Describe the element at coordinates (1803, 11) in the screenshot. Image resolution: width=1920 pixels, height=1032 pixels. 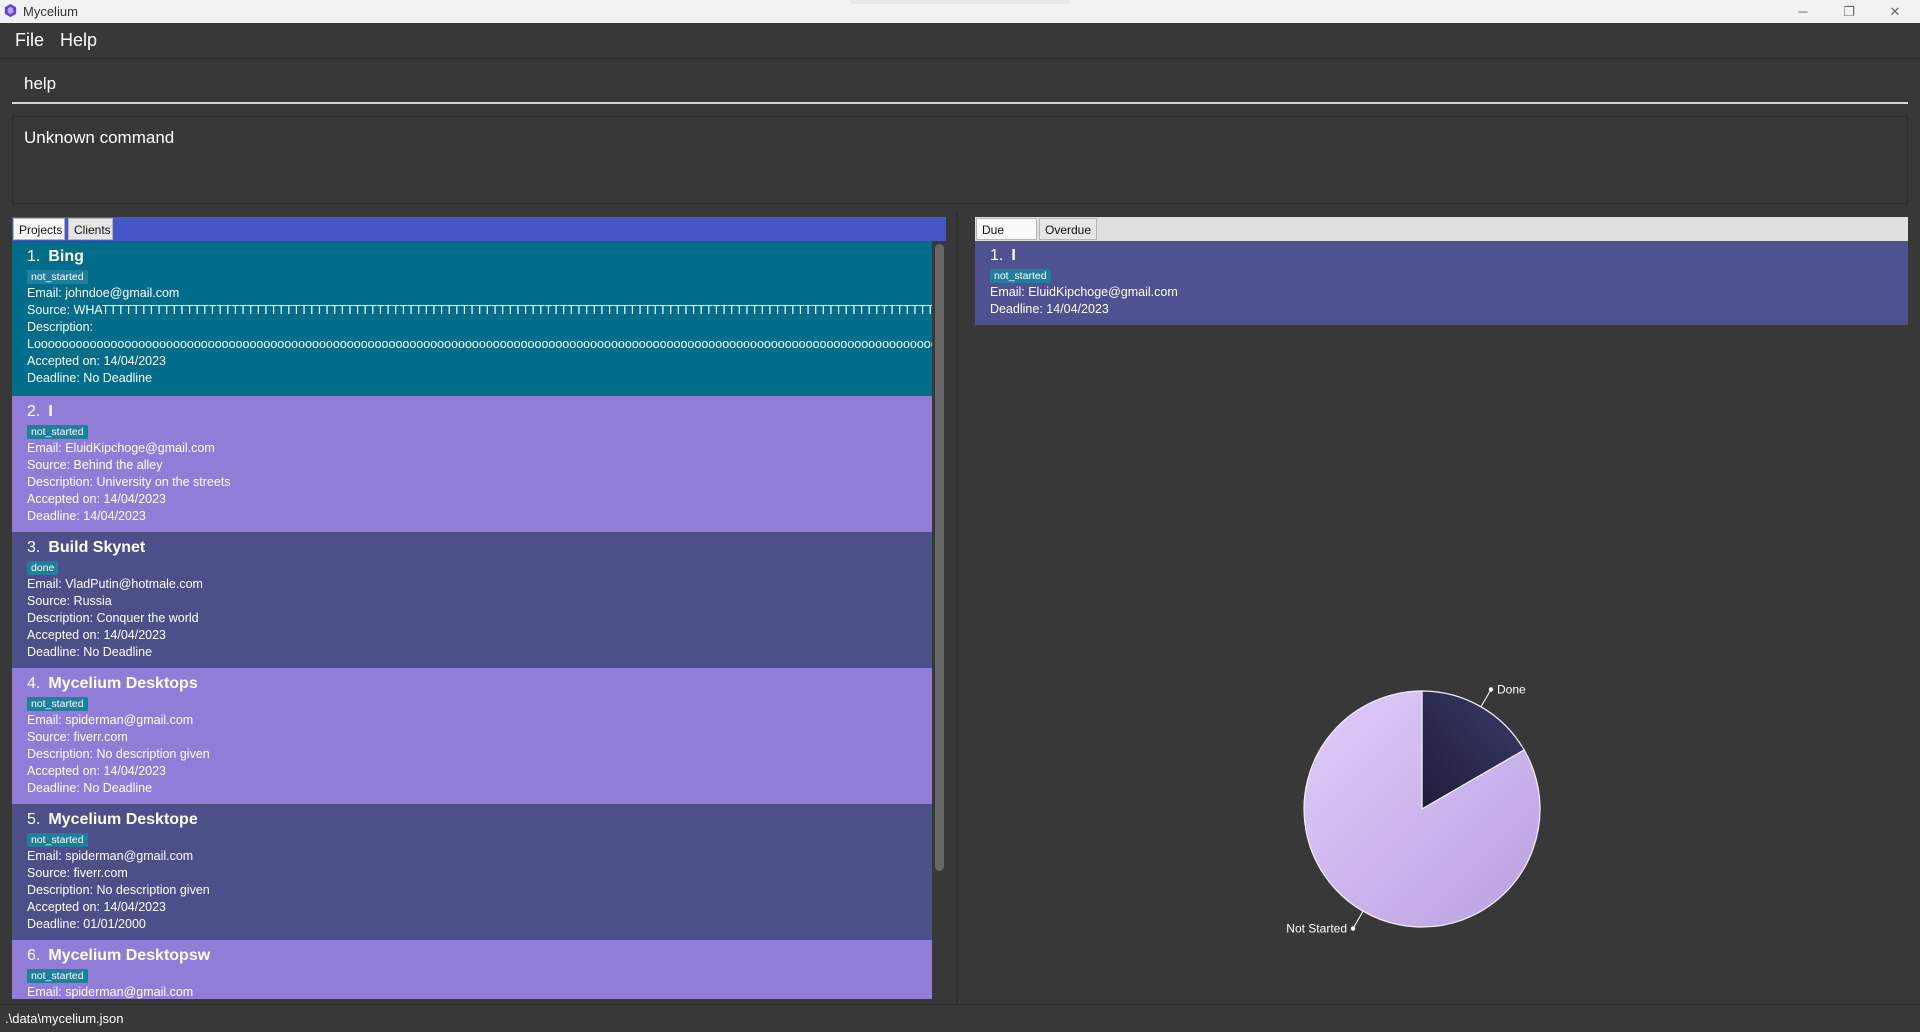
I see `minimize-button: ─` at that location.